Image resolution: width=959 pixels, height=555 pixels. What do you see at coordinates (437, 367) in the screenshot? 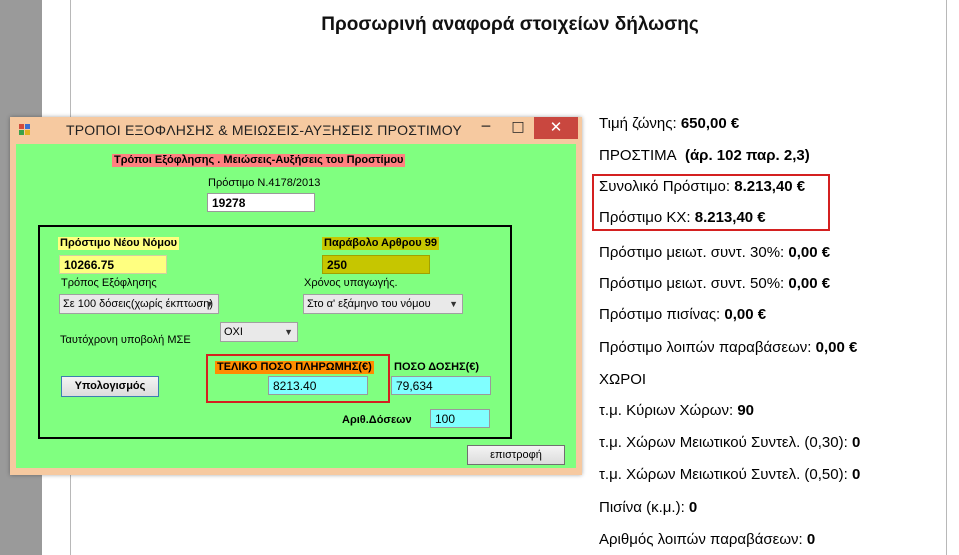
I see `installment-amount-label: ΠΟΣΟ ΔΟΣΗΣ(€)` at bounding box center [437, 367].